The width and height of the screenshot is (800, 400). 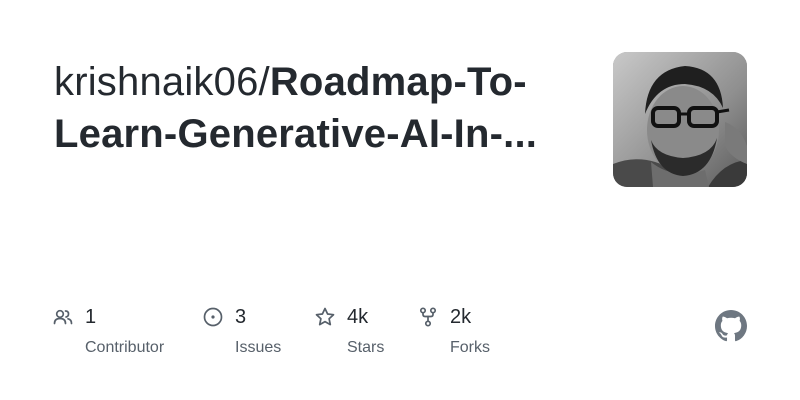 I want to click on owner-avatar, so click(x=680, y=119).